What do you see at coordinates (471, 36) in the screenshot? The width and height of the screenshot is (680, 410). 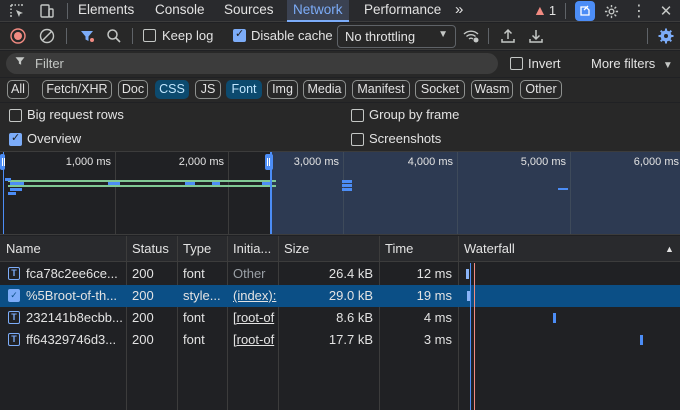 I see `network-conditions-icon` at bounding box center [471, 36].